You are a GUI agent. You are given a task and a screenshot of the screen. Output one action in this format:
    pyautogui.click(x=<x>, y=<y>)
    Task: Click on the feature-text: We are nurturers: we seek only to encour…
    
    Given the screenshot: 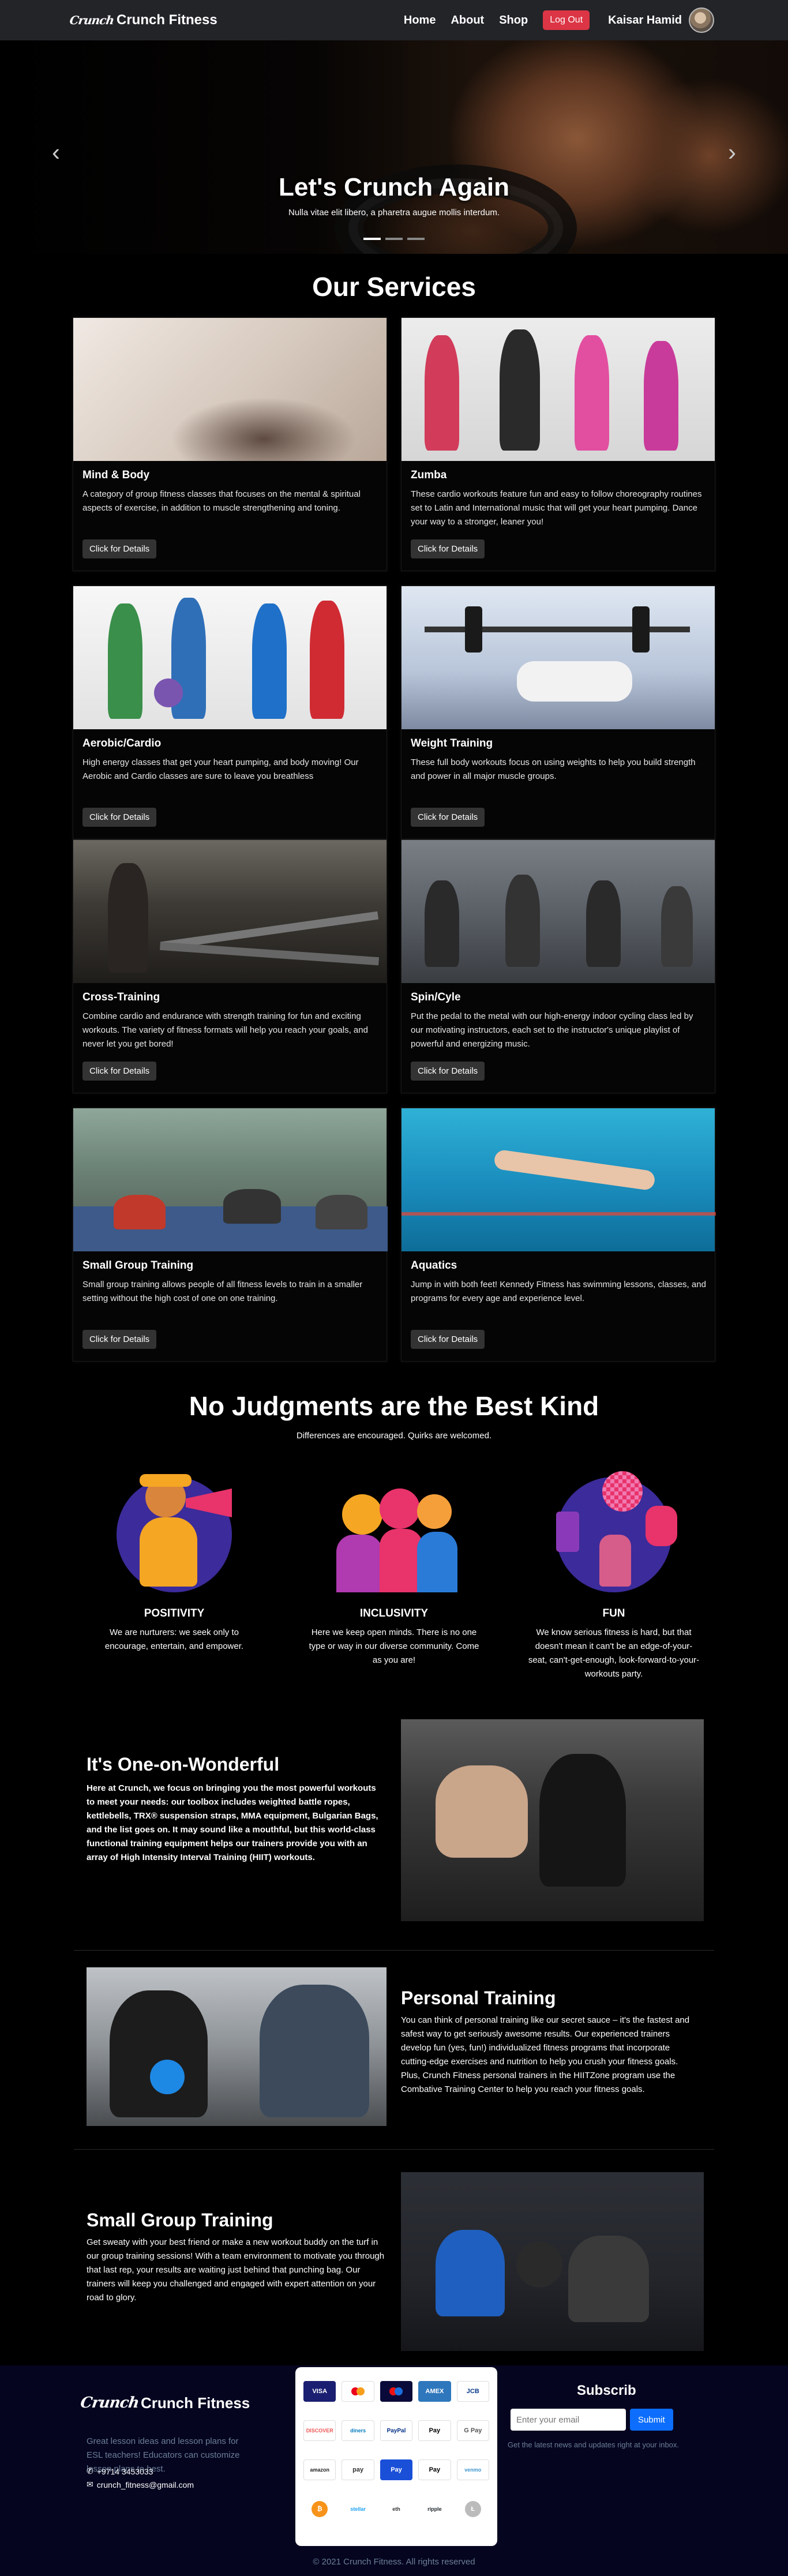 What is the action you would take?
    pyautogui.click(x=174, y=1639)
    